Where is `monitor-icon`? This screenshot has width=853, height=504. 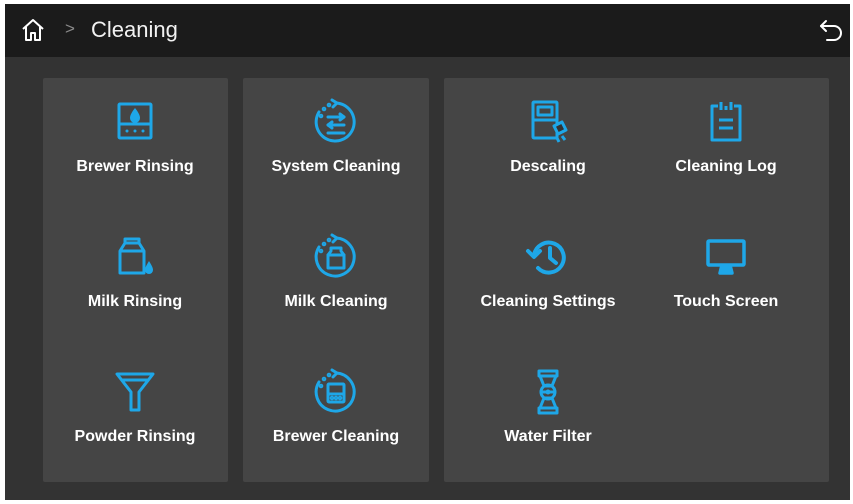 monitor-icon is located at coordinates (726, 257).